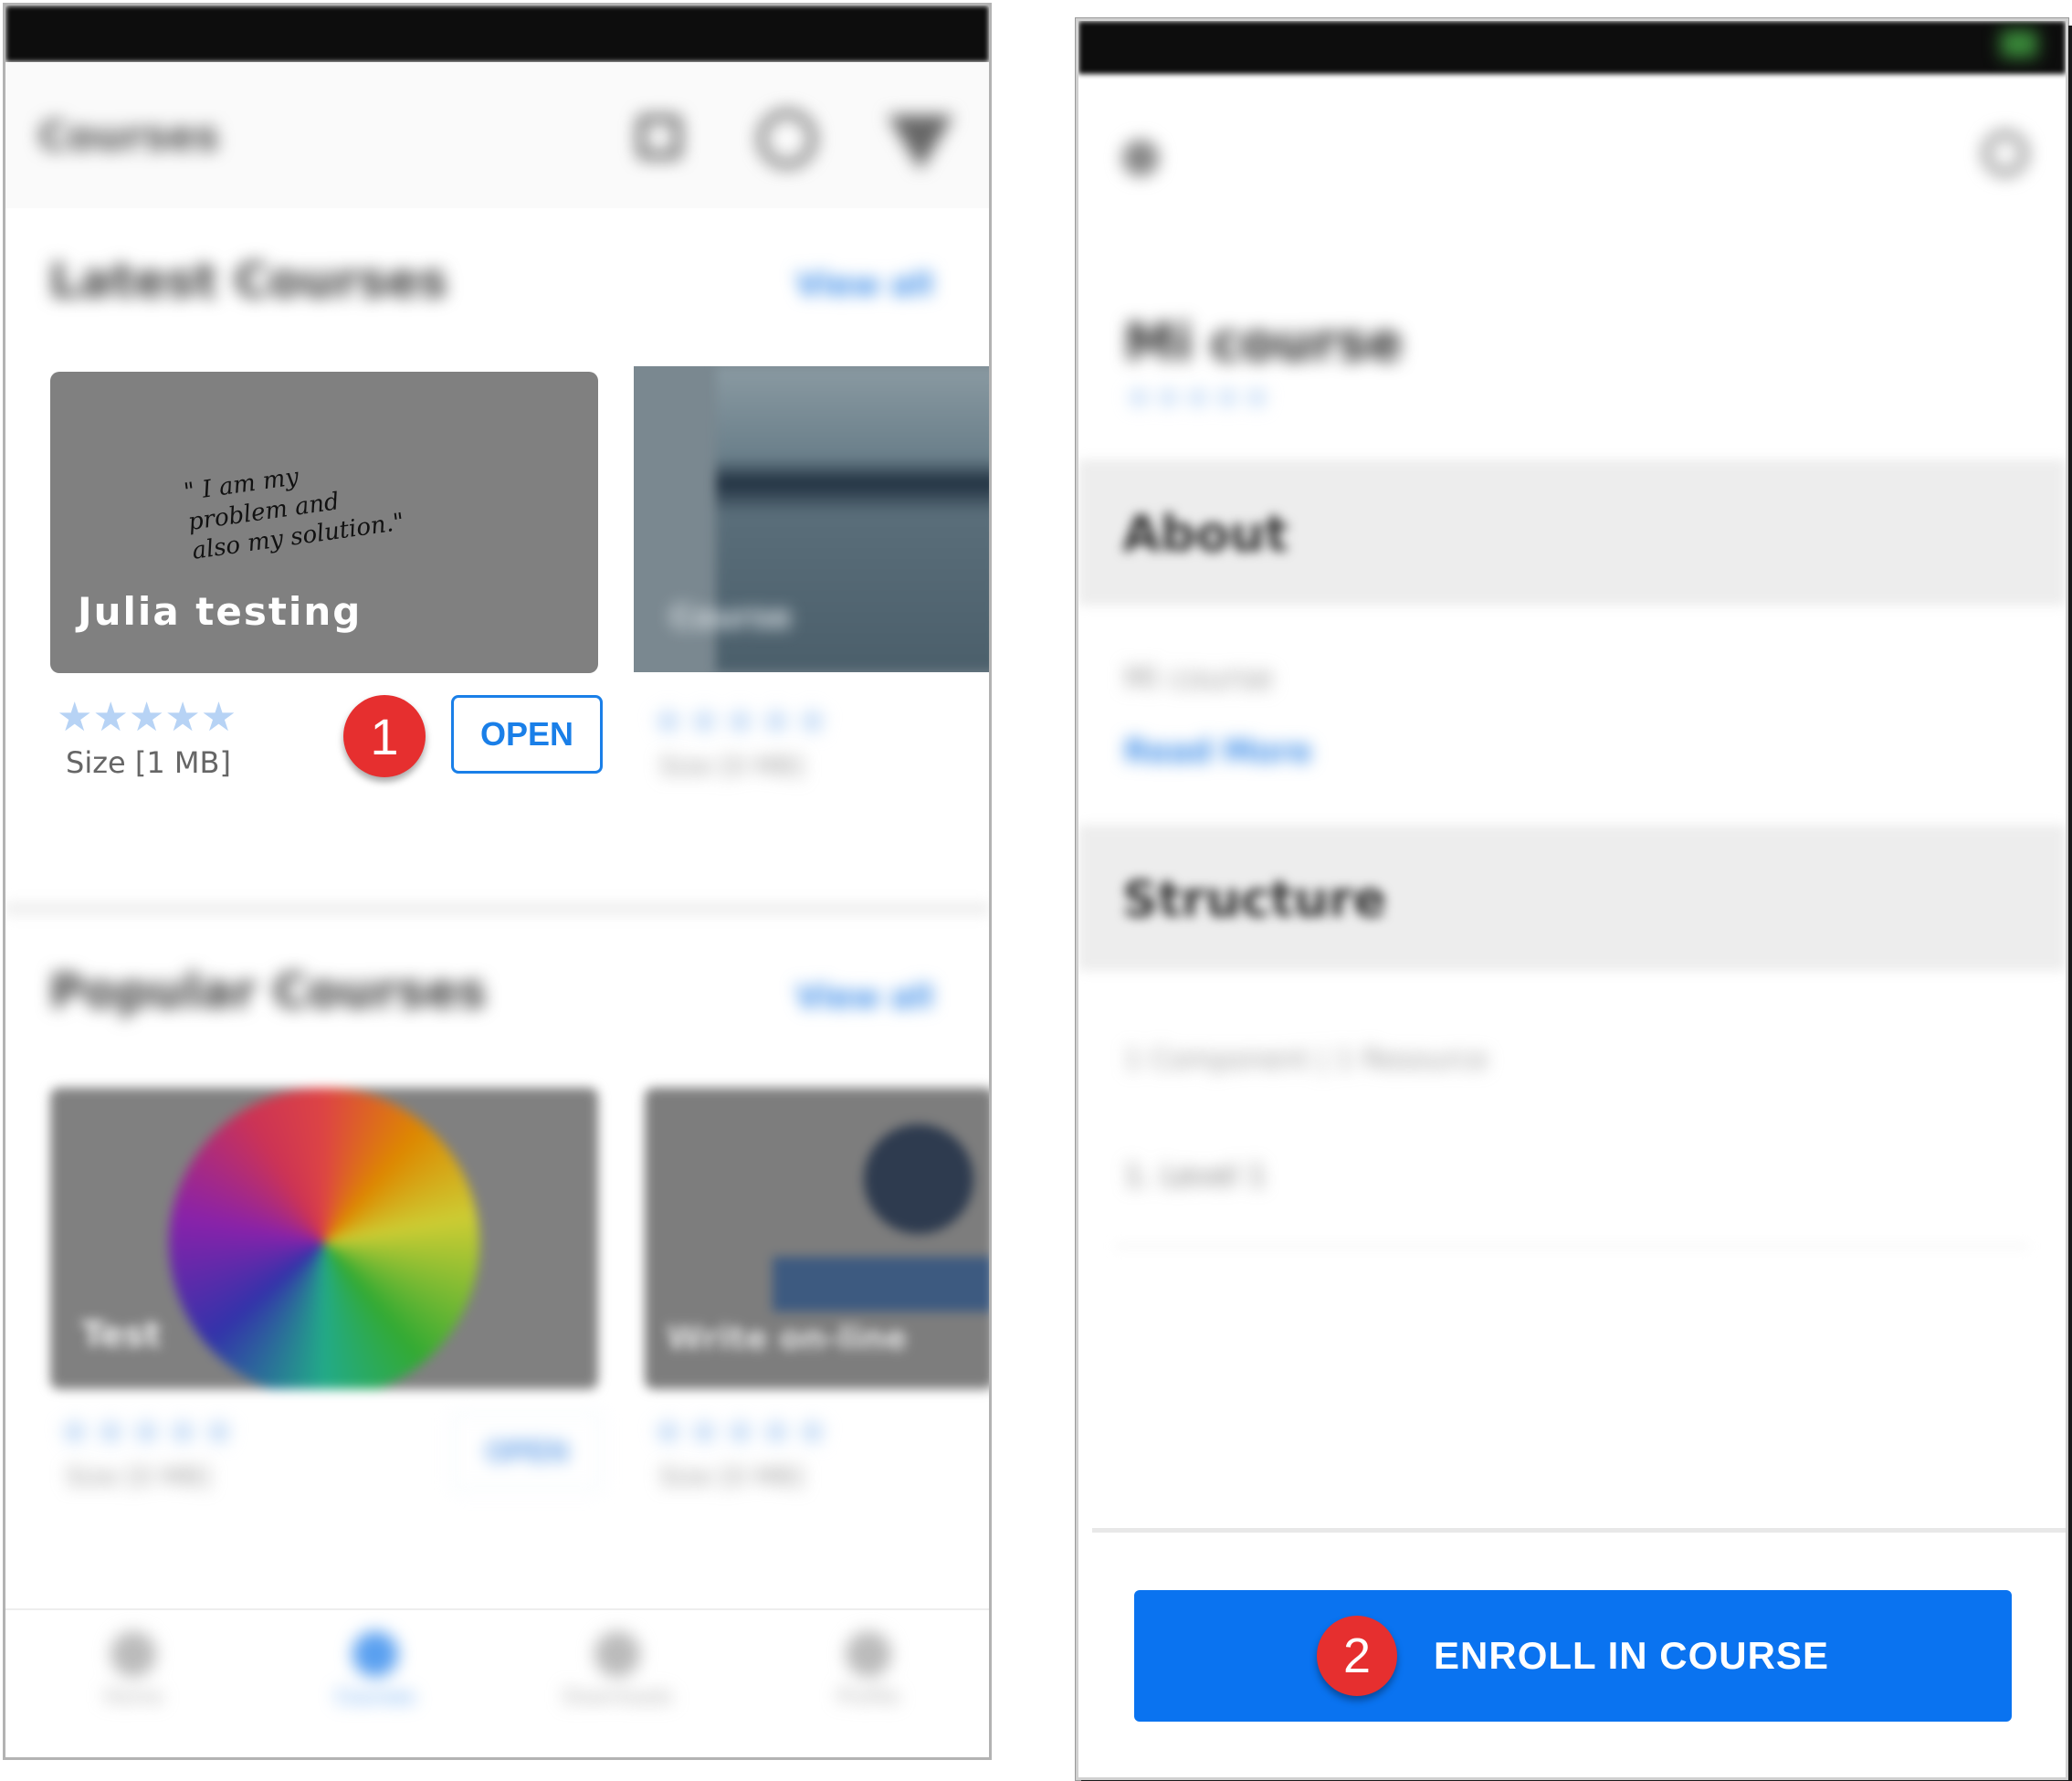  What do you see at coordinates (868, 1697) in the screenshot?
I see `nav-label: Profile` at bounding box center [868, 1697].